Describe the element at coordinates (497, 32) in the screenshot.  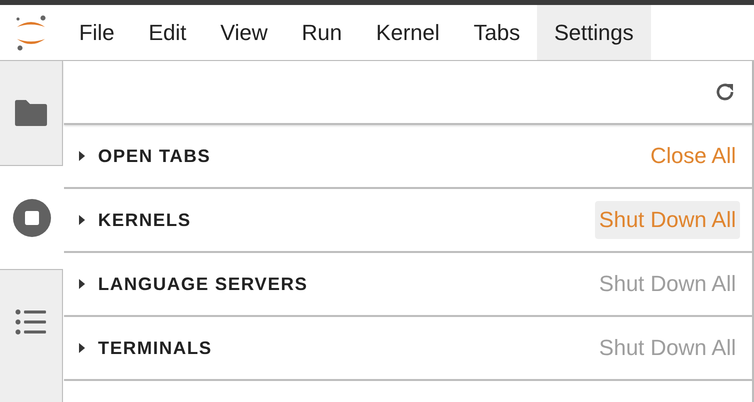
I see `menu-item: Tabs` at that location.